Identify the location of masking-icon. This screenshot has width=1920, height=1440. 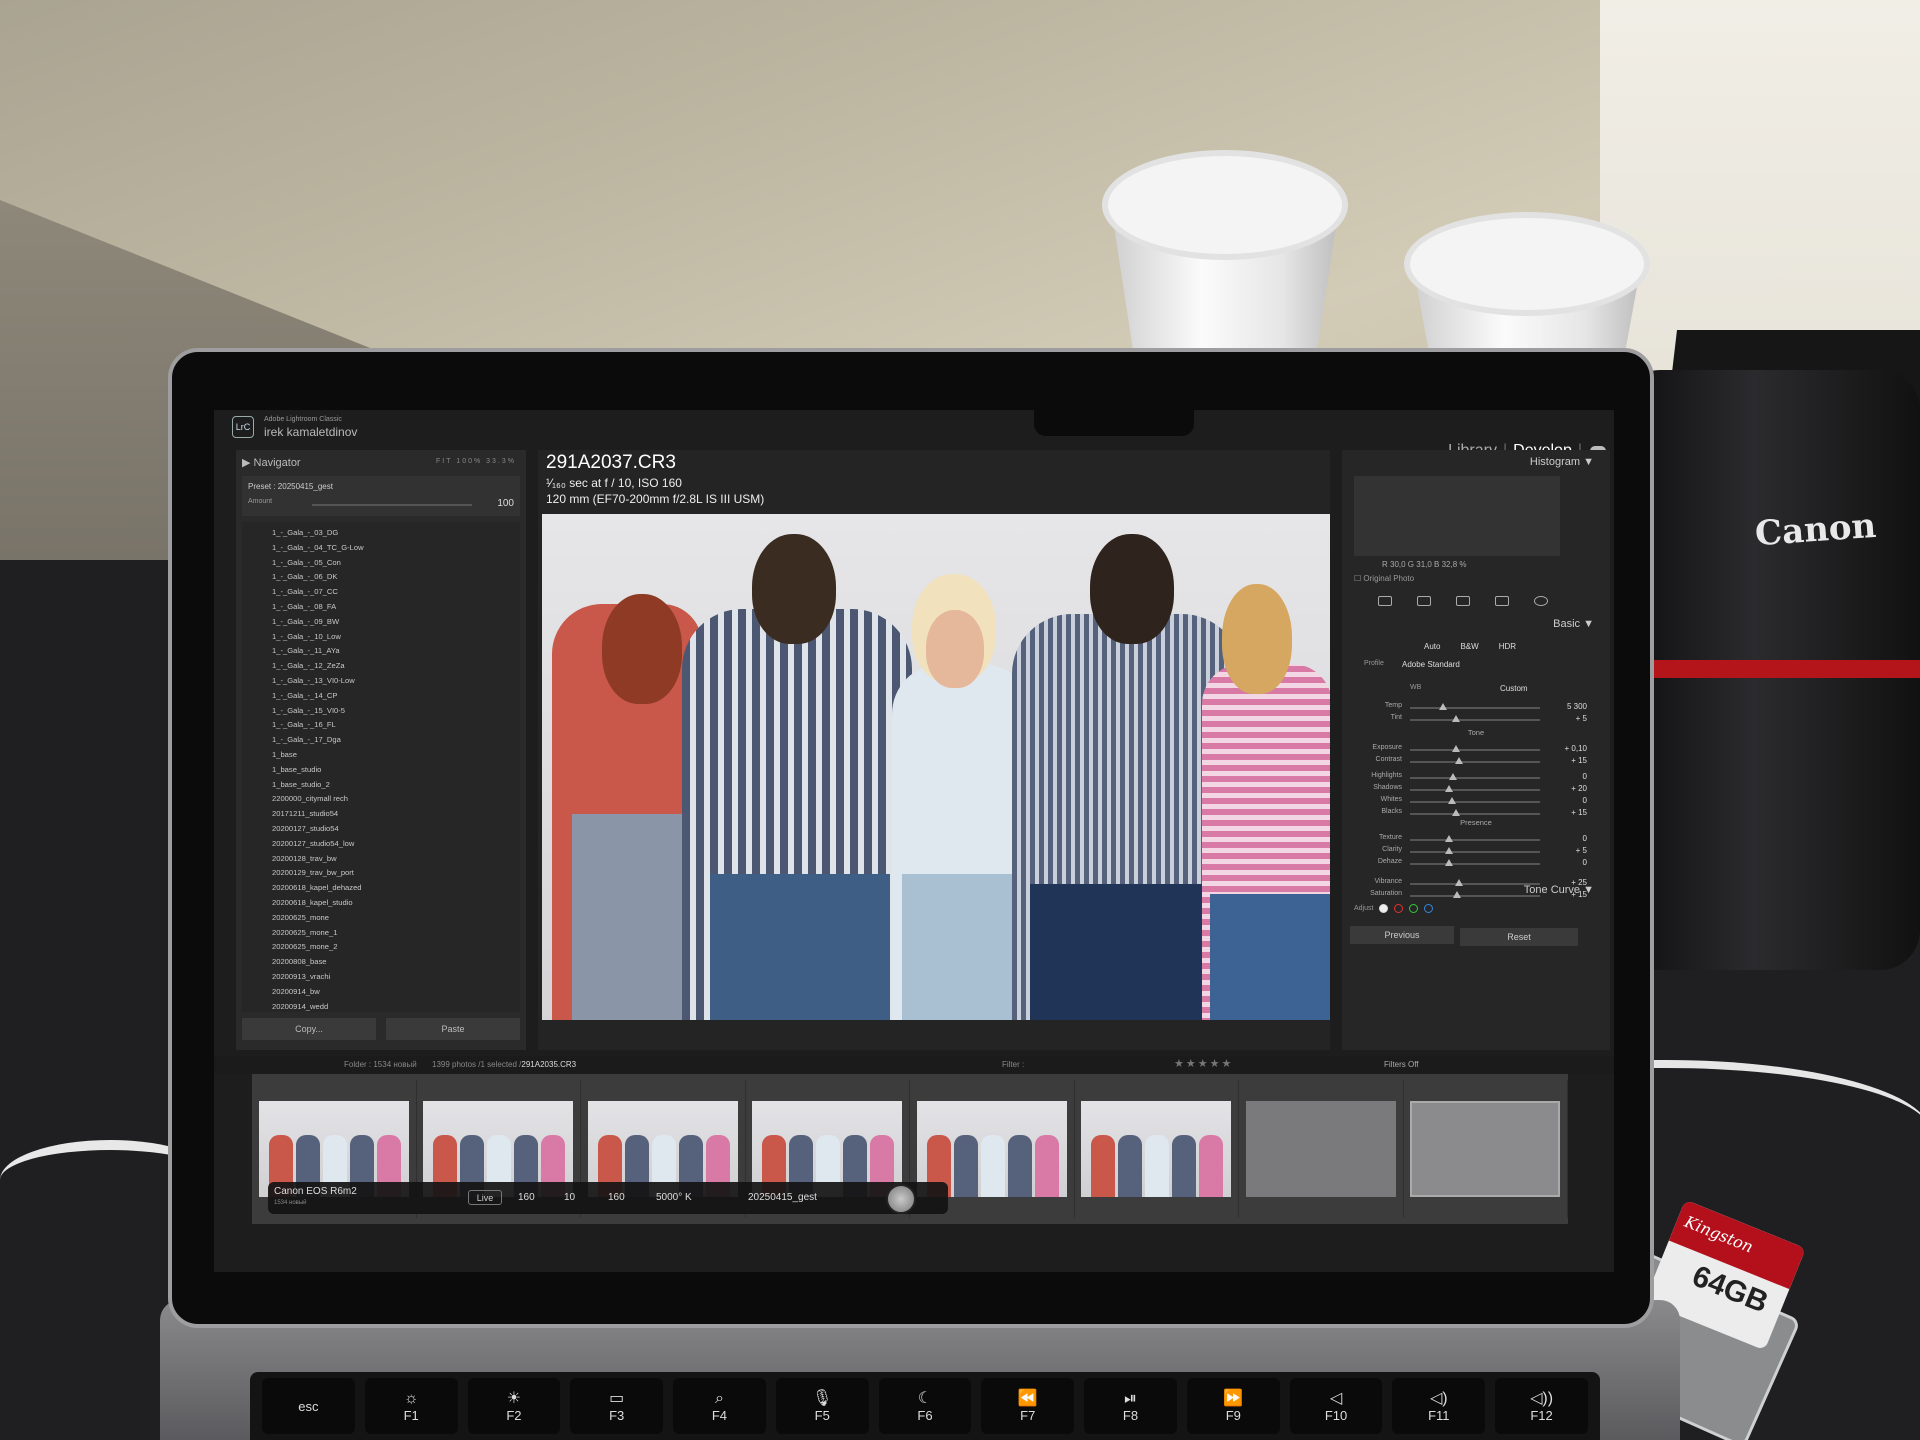
(1541, 601).